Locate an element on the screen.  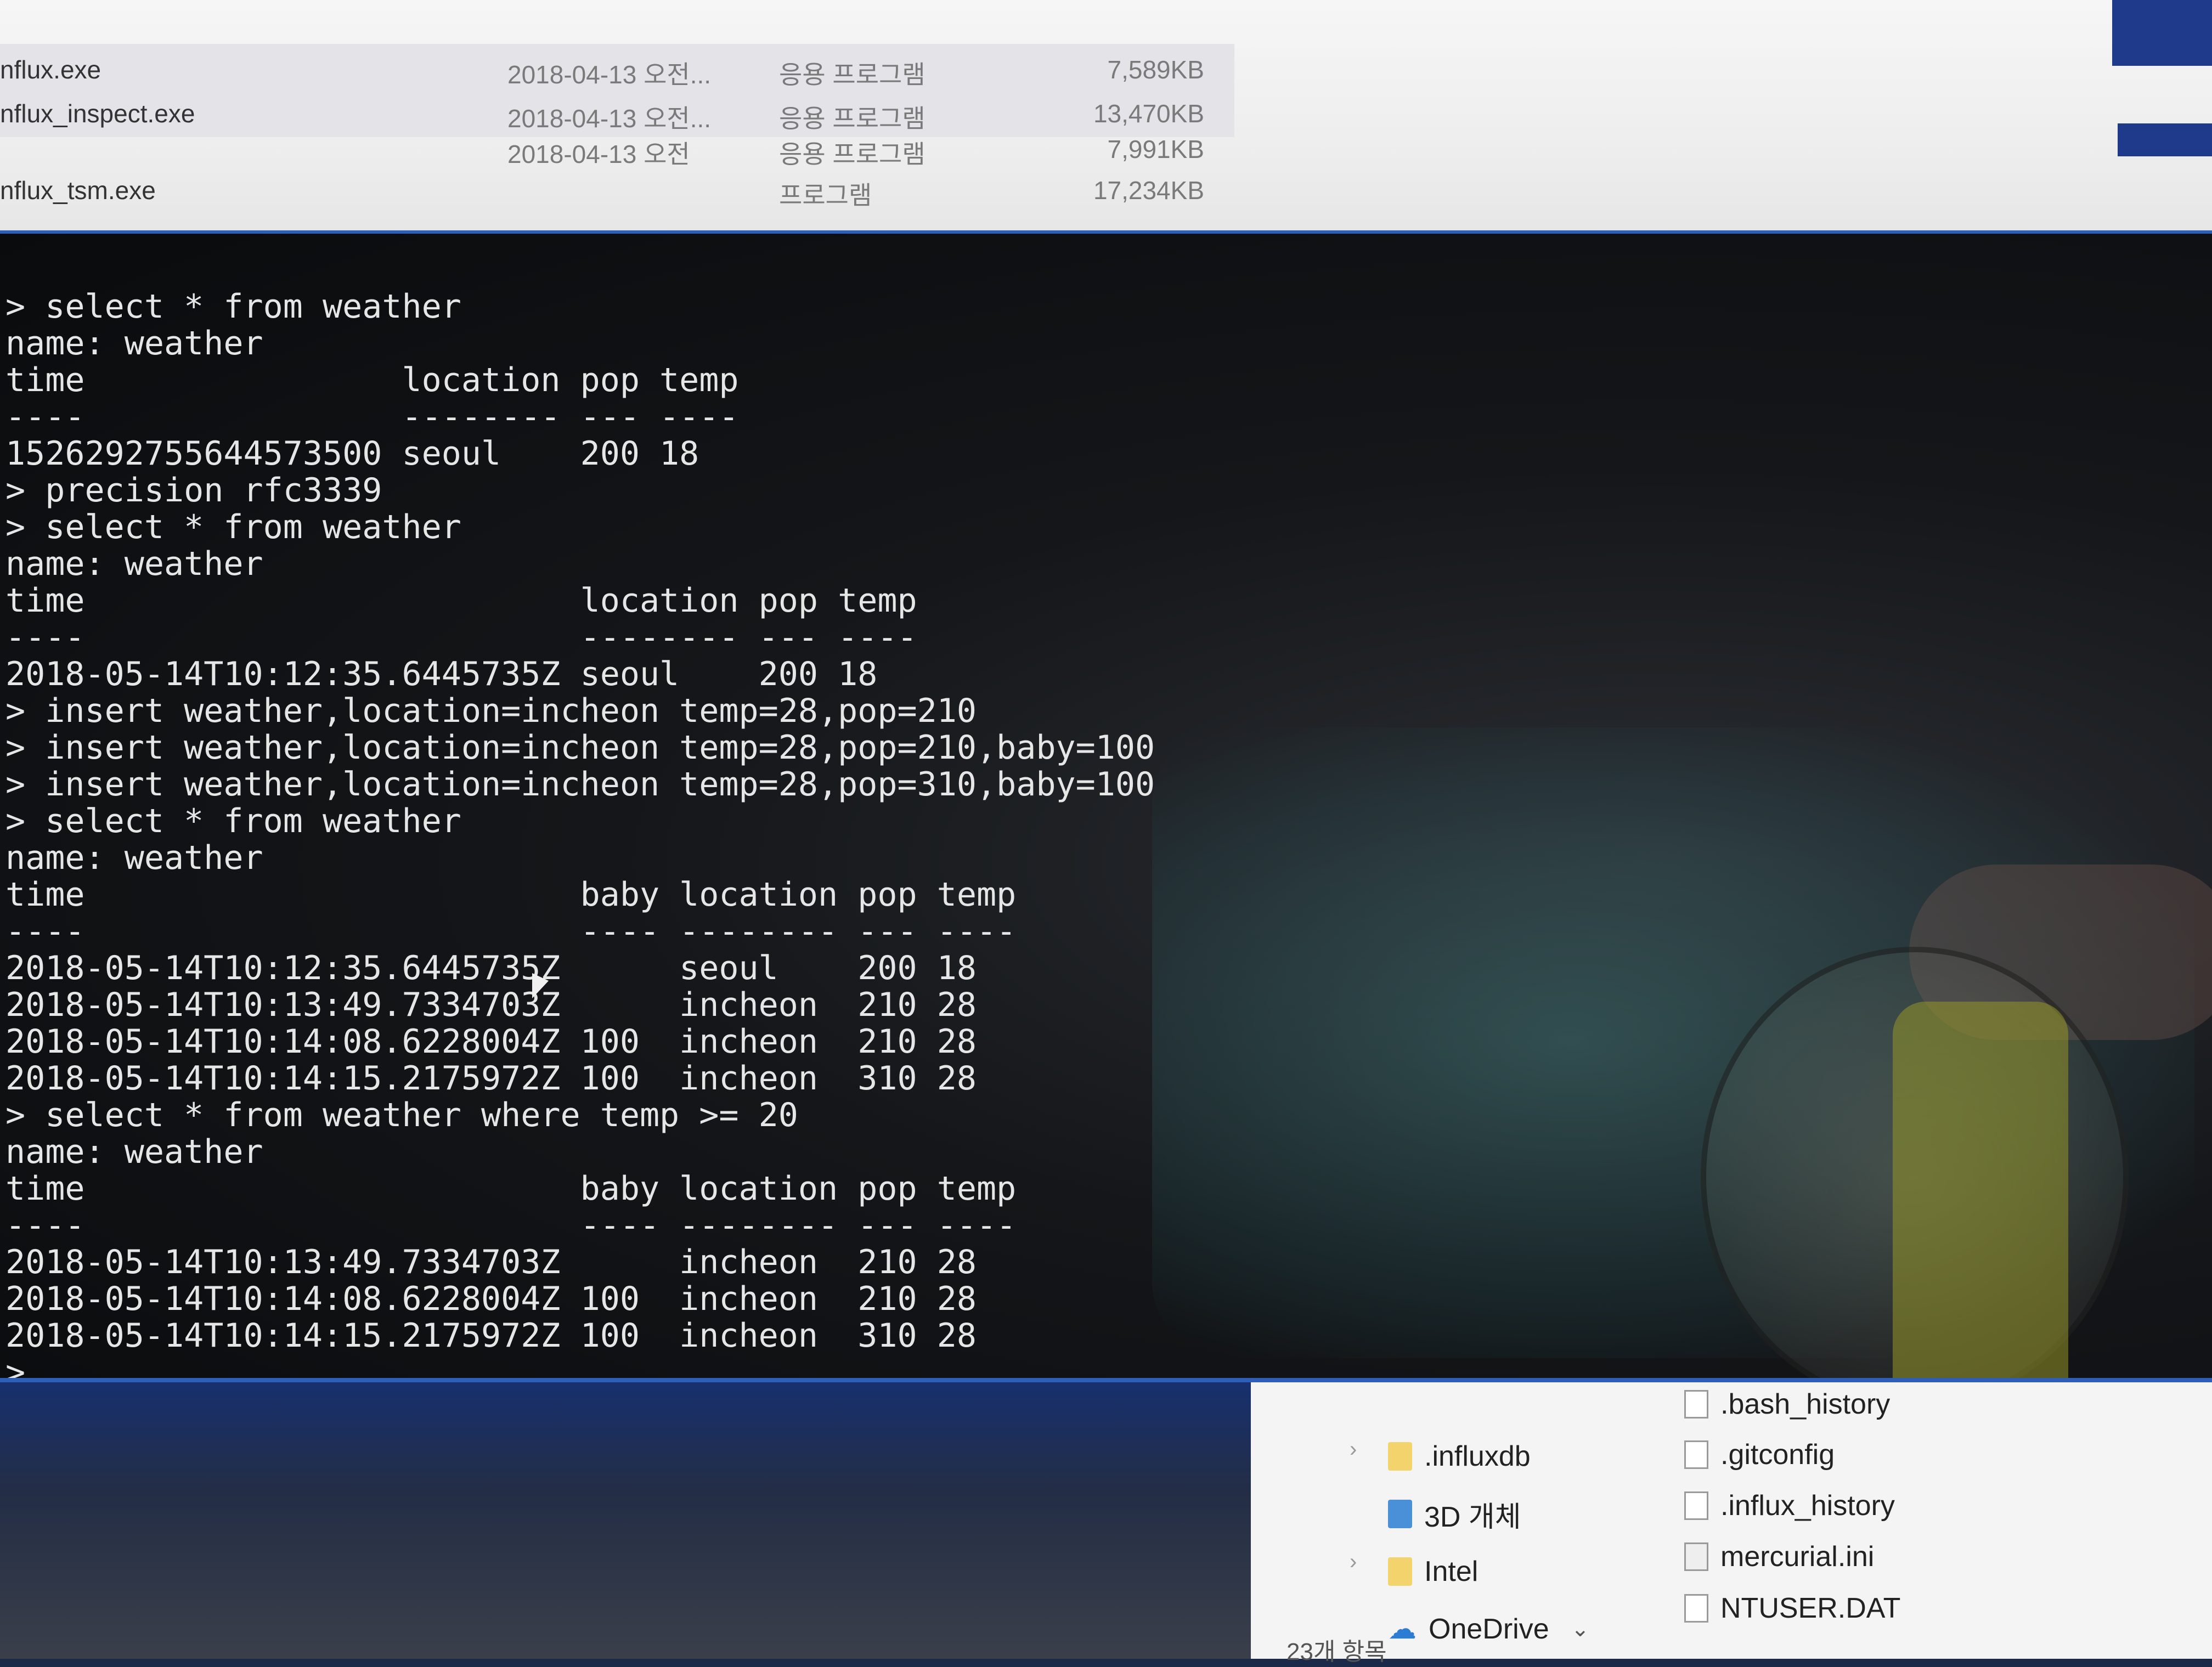
3d-objects-icon is located at coordinates (1400, 1514).